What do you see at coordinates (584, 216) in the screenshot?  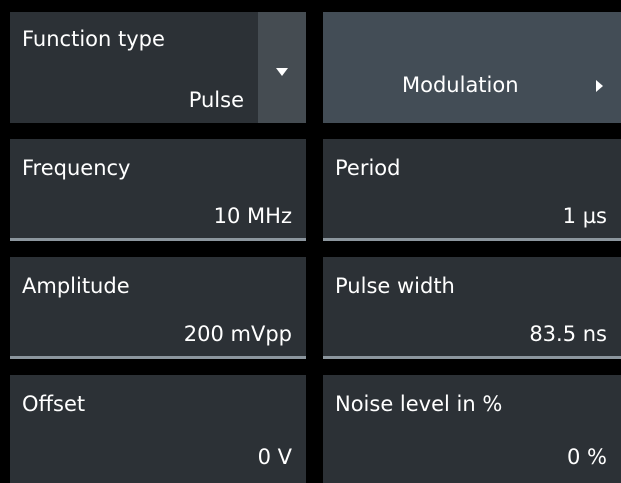 I see `period-value: 1 µs` at bounding box center [584, 216].